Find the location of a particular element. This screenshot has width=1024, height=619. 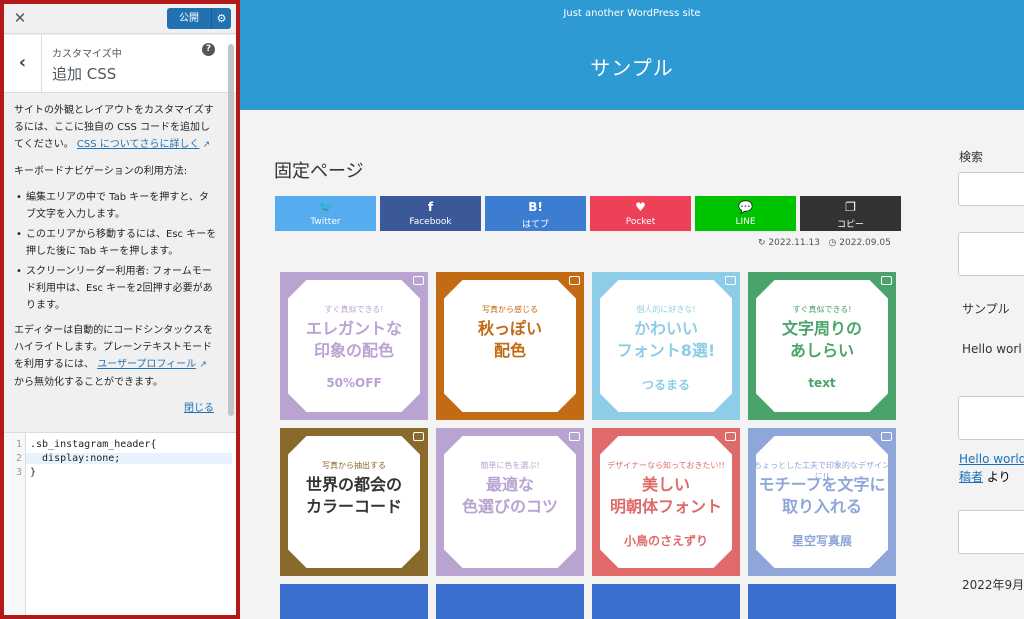

share-label: LINE is located at coordinates (745, 222).